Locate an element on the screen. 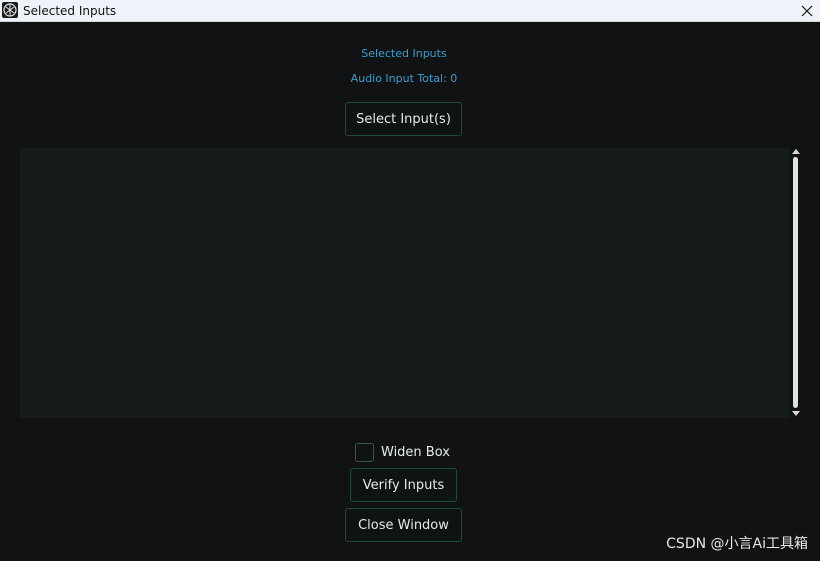 The image size is (820, 561). scroll-thumb is located at coordinates (795, 282).